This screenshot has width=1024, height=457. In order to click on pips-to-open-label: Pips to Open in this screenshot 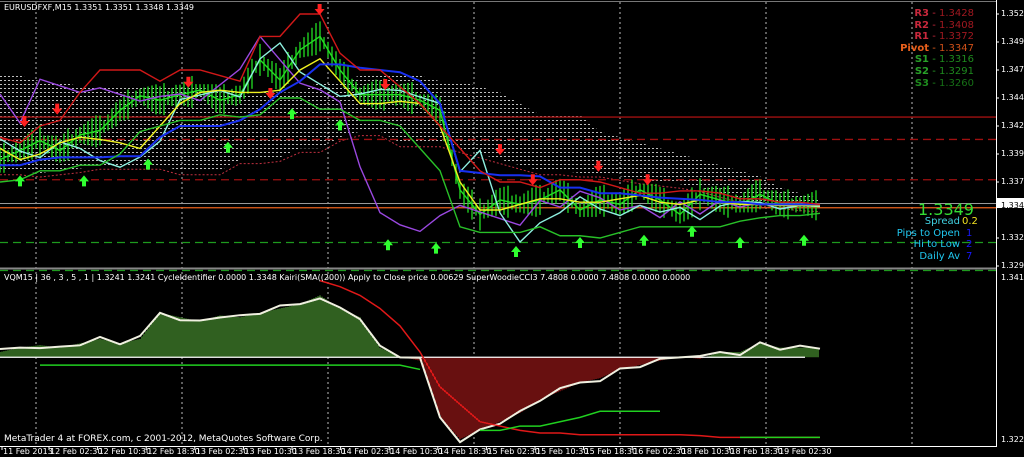, I will do `click(928, 233)`.